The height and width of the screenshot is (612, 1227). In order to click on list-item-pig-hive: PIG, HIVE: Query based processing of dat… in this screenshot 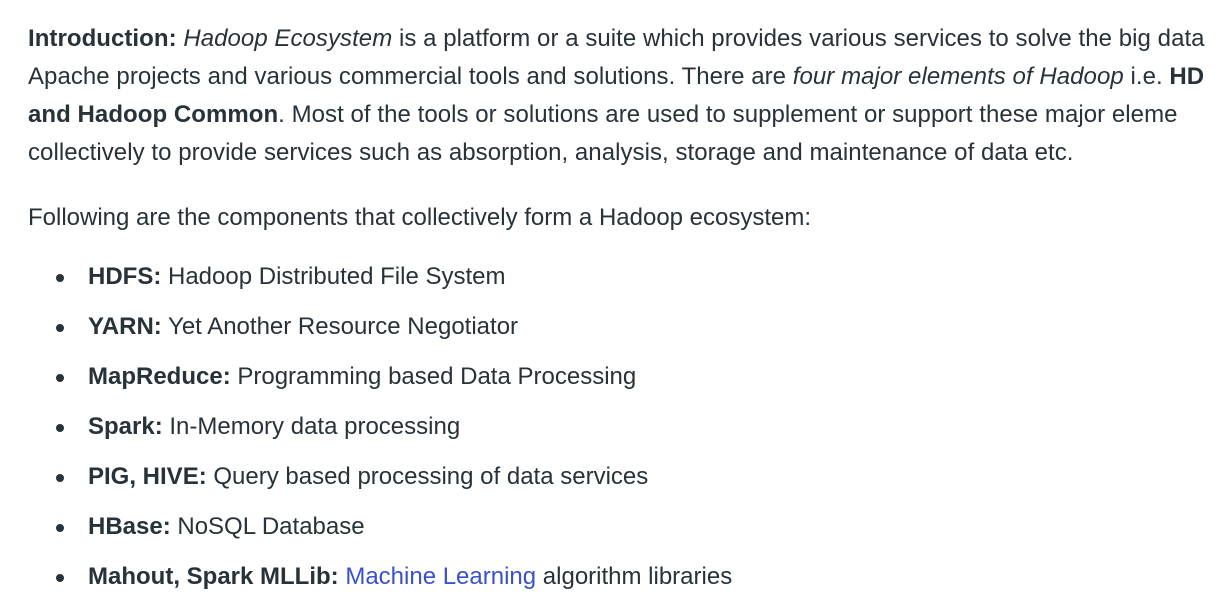, I will do `click(627, 486)`.